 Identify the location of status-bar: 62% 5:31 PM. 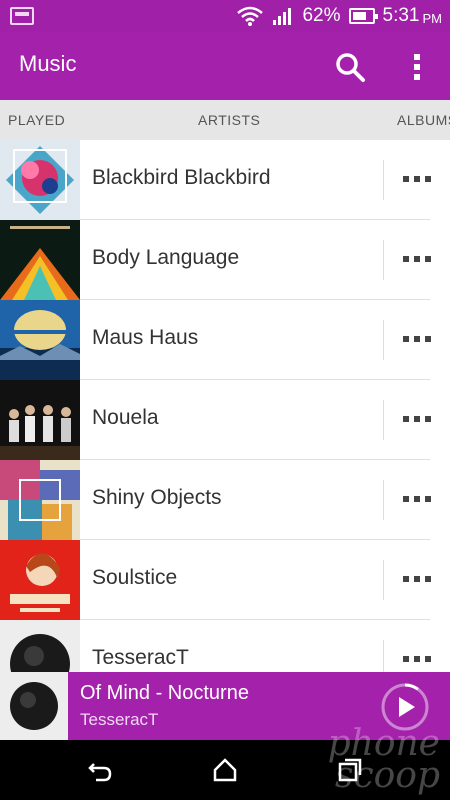
(225, 16).